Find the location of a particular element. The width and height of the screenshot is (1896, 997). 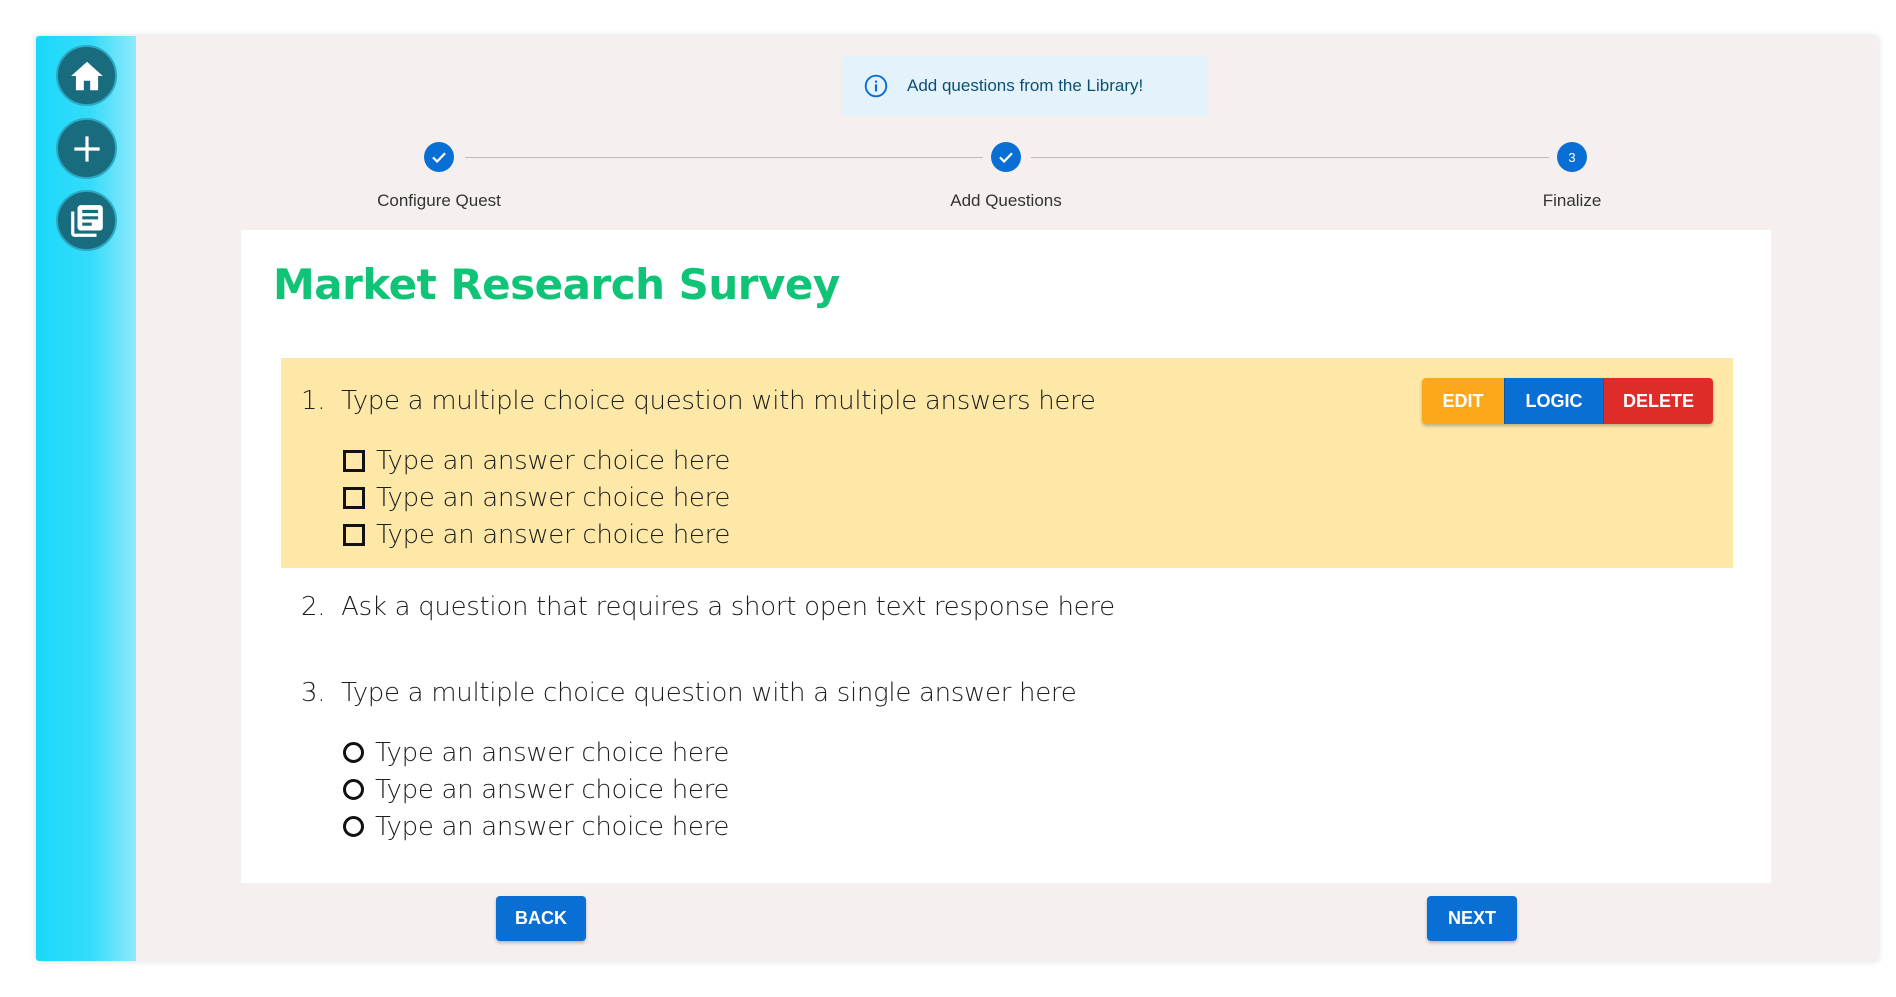

step-1-complete is located at coordinates (439, 157).